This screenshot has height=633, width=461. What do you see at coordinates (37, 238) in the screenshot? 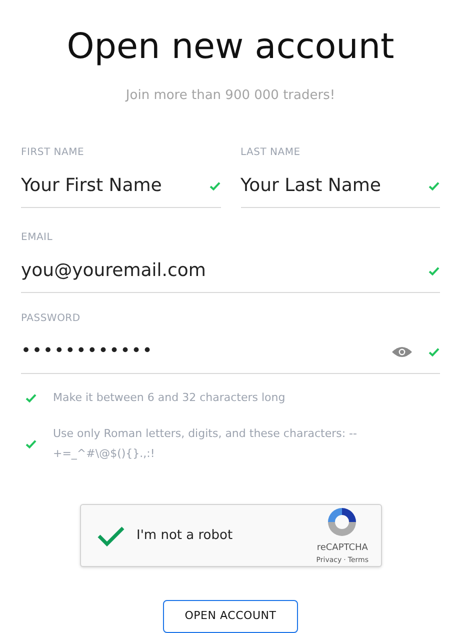
I see `field-label: EMAIL` at bounding box center [37, 238].